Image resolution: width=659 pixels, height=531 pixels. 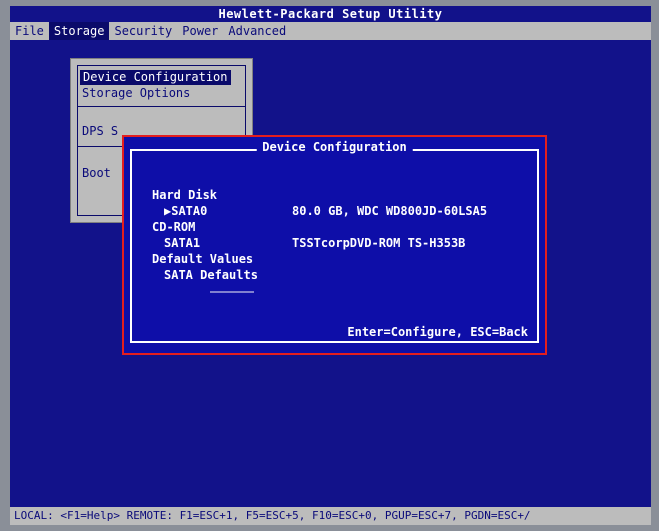 What do you see at coordinates (200, 31) in the screenshot?
I see `menu-power: Power` at bounding box center [200, 31].